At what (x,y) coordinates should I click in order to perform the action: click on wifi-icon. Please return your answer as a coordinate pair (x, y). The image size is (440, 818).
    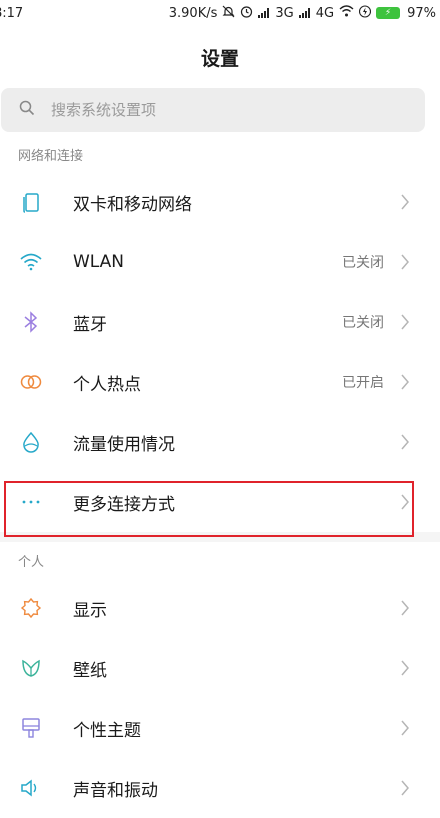
    Looking at the image, I should click on (31, 262).